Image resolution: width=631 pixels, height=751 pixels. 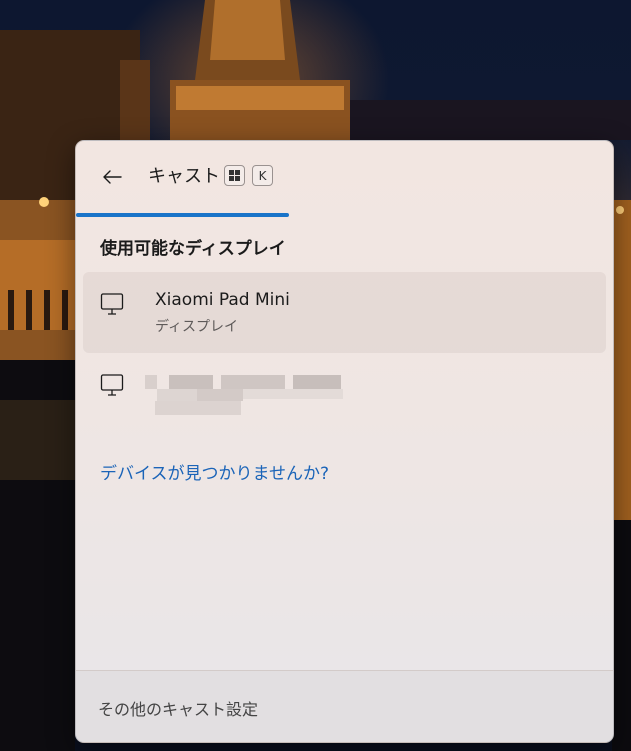 I want to click on panel-header: キャスト K, so click(x=344, y=179).